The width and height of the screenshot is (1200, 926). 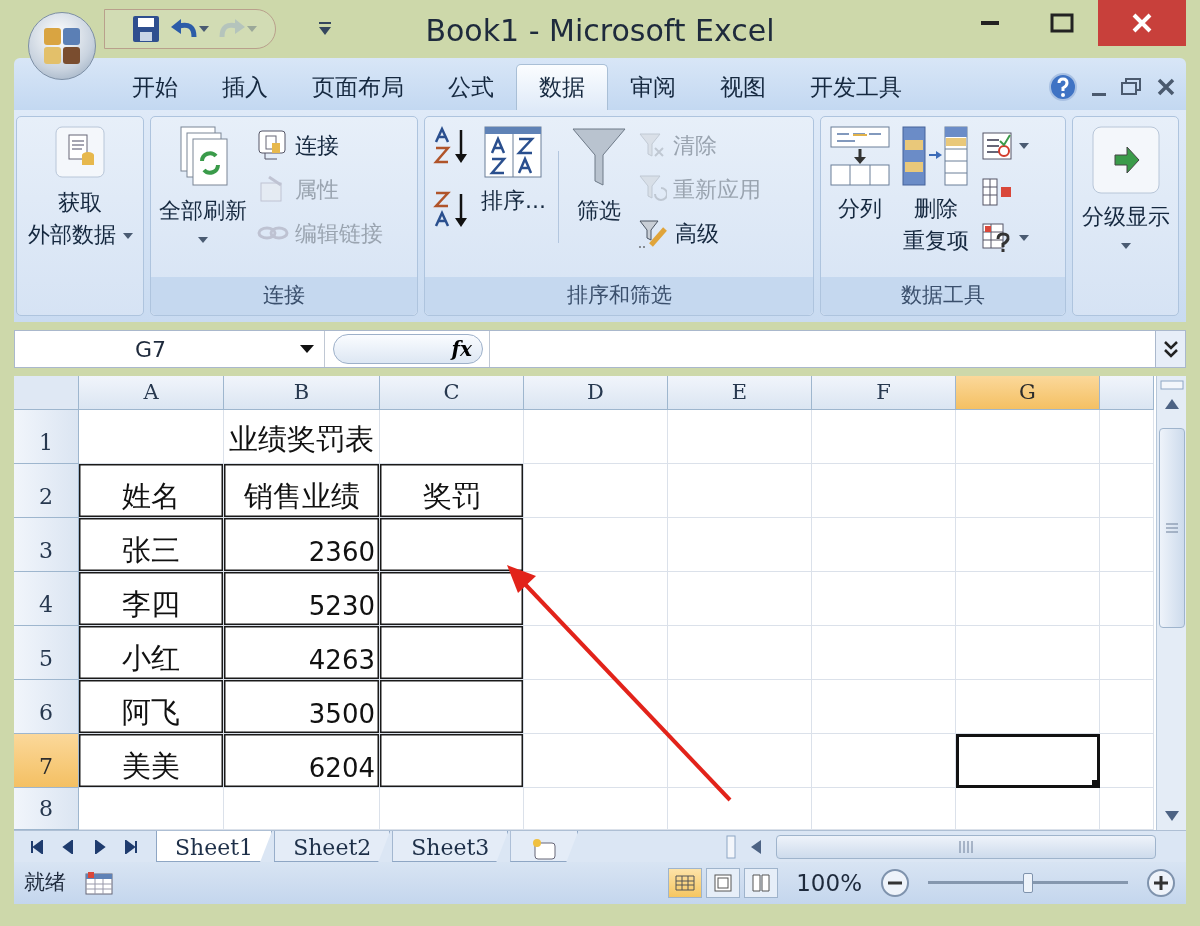 What do you see at coordinates (245, 87) in the screenshot?
I see `ribbon-tab: 插入` at bounding box center [245, 87].